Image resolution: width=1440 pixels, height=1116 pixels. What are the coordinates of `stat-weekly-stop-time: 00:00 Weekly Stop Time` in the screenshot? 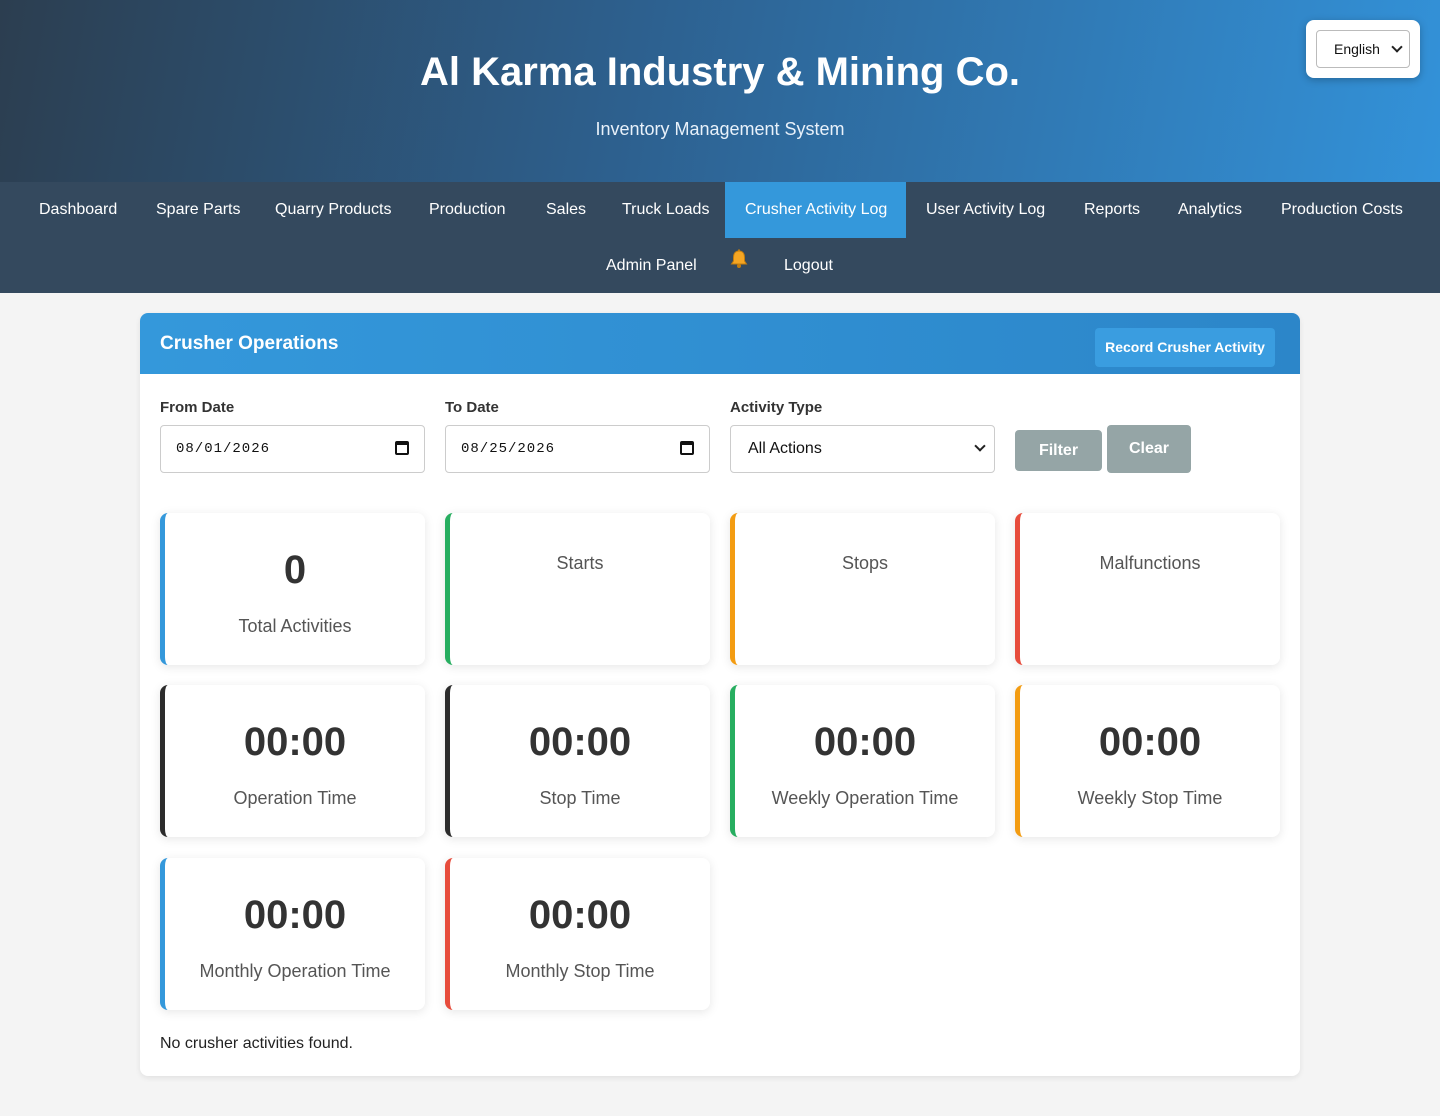 It's located at (1147, 761).